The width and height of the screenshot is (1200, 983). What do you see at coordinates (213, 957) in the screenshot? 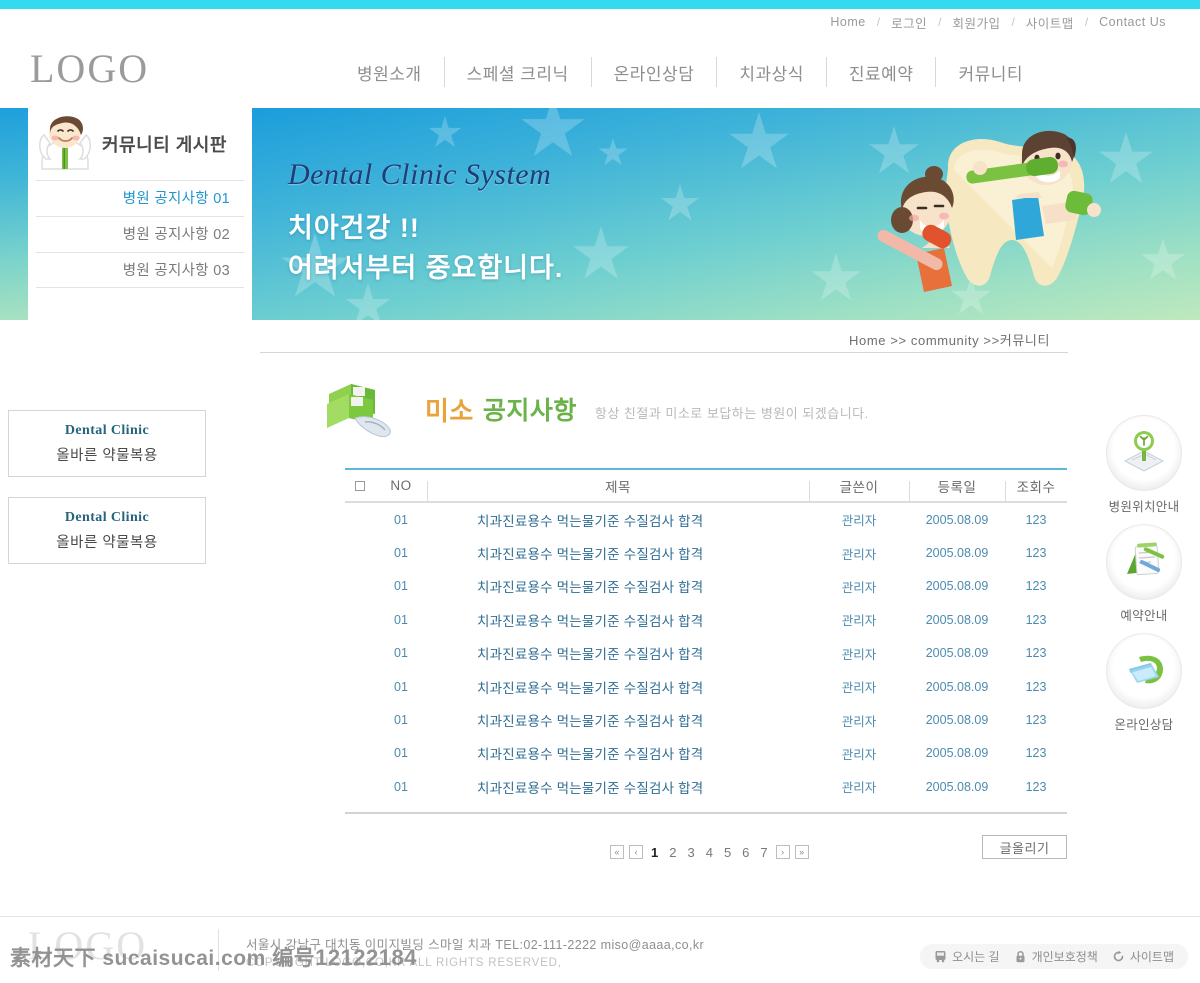
I see `stock-watermark: 素材天下 sucaisucai.com 编号12122184` at bounding box center [213, 957].